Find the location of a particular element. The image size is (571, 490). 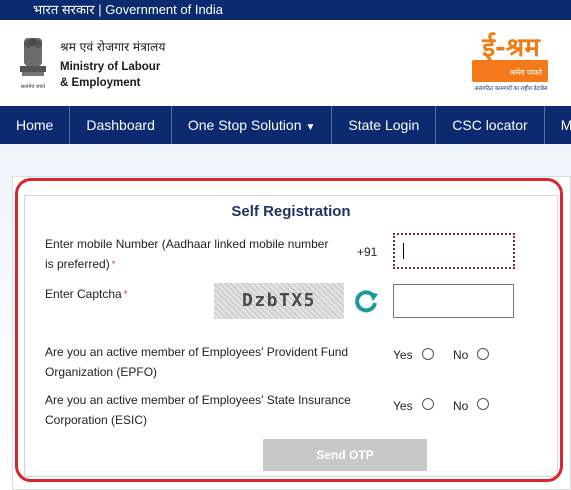

esic-yes-label: Yes is located at coordinates (403, 406).